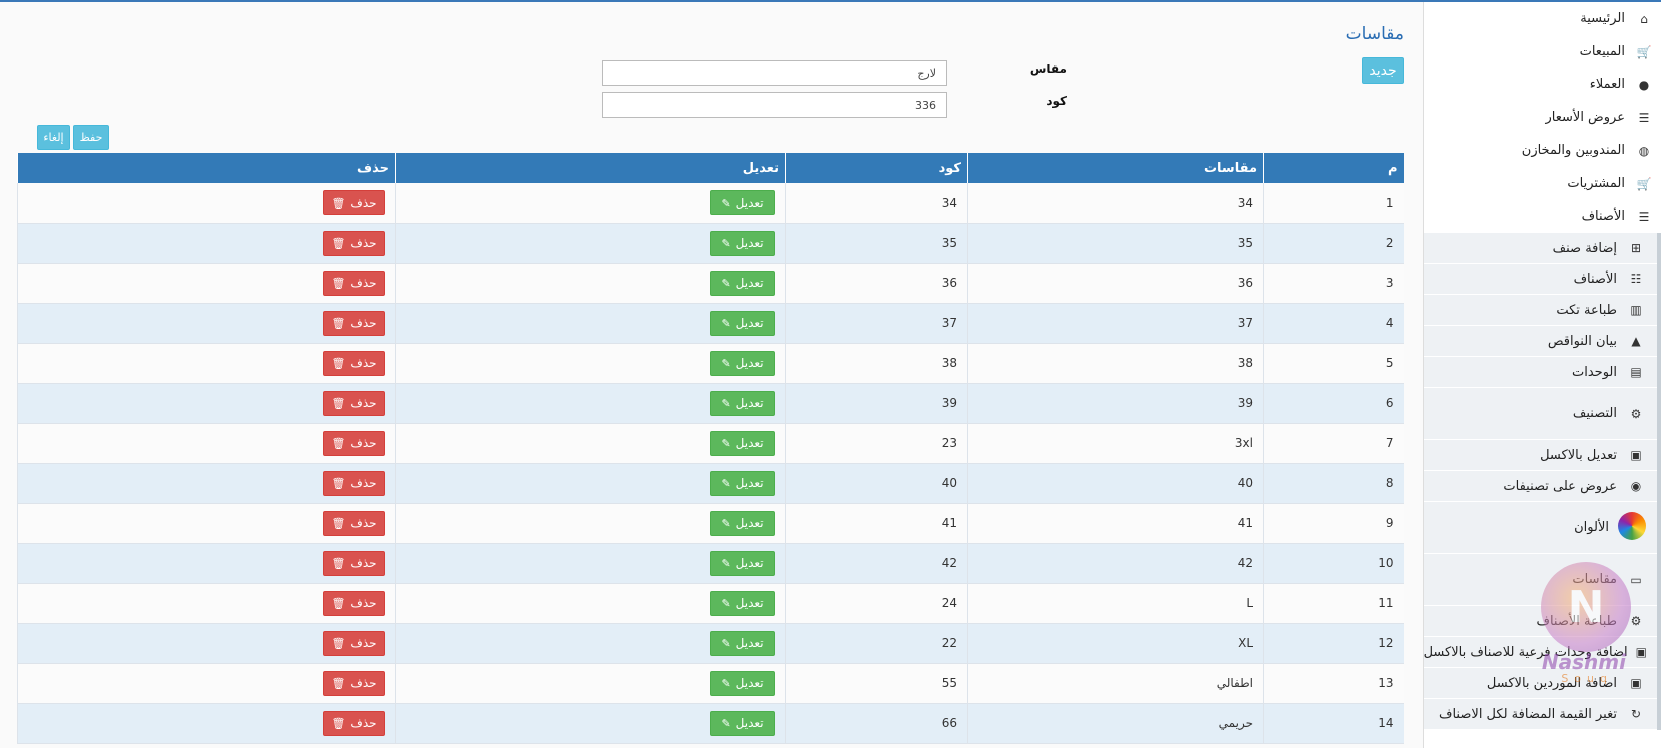 This screenshot has height=748, width=1661. What do you see at coordinates (1540, 714) in the screenshot?
I see `sidebar-subitem: ↻ تغير القيمة المضافة لكل الاصناف` at bounding box center [1540, 714].